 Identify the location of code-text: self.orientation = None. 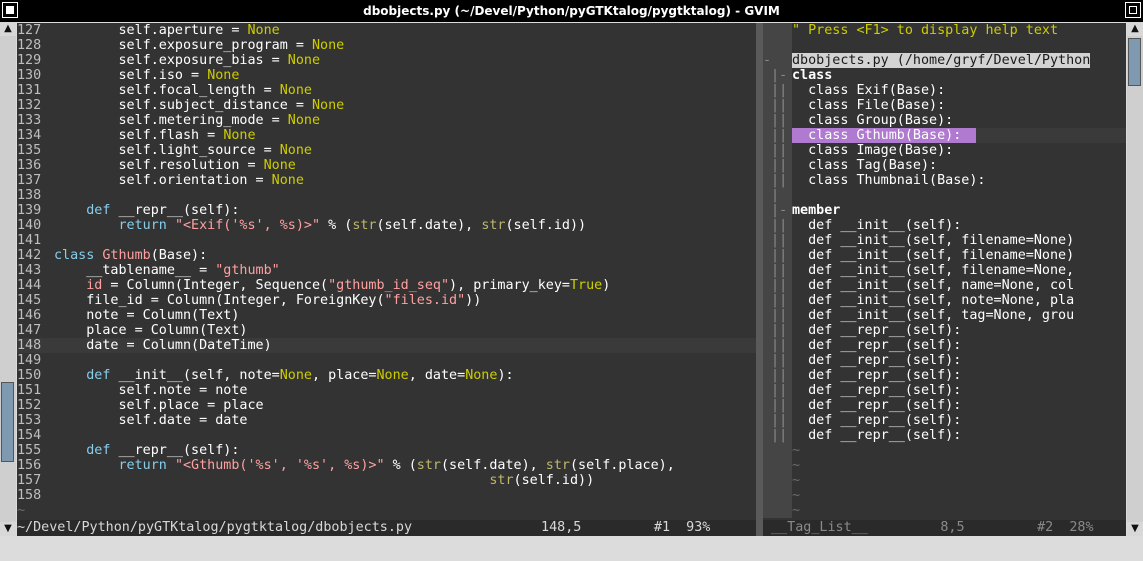
(179, 180).